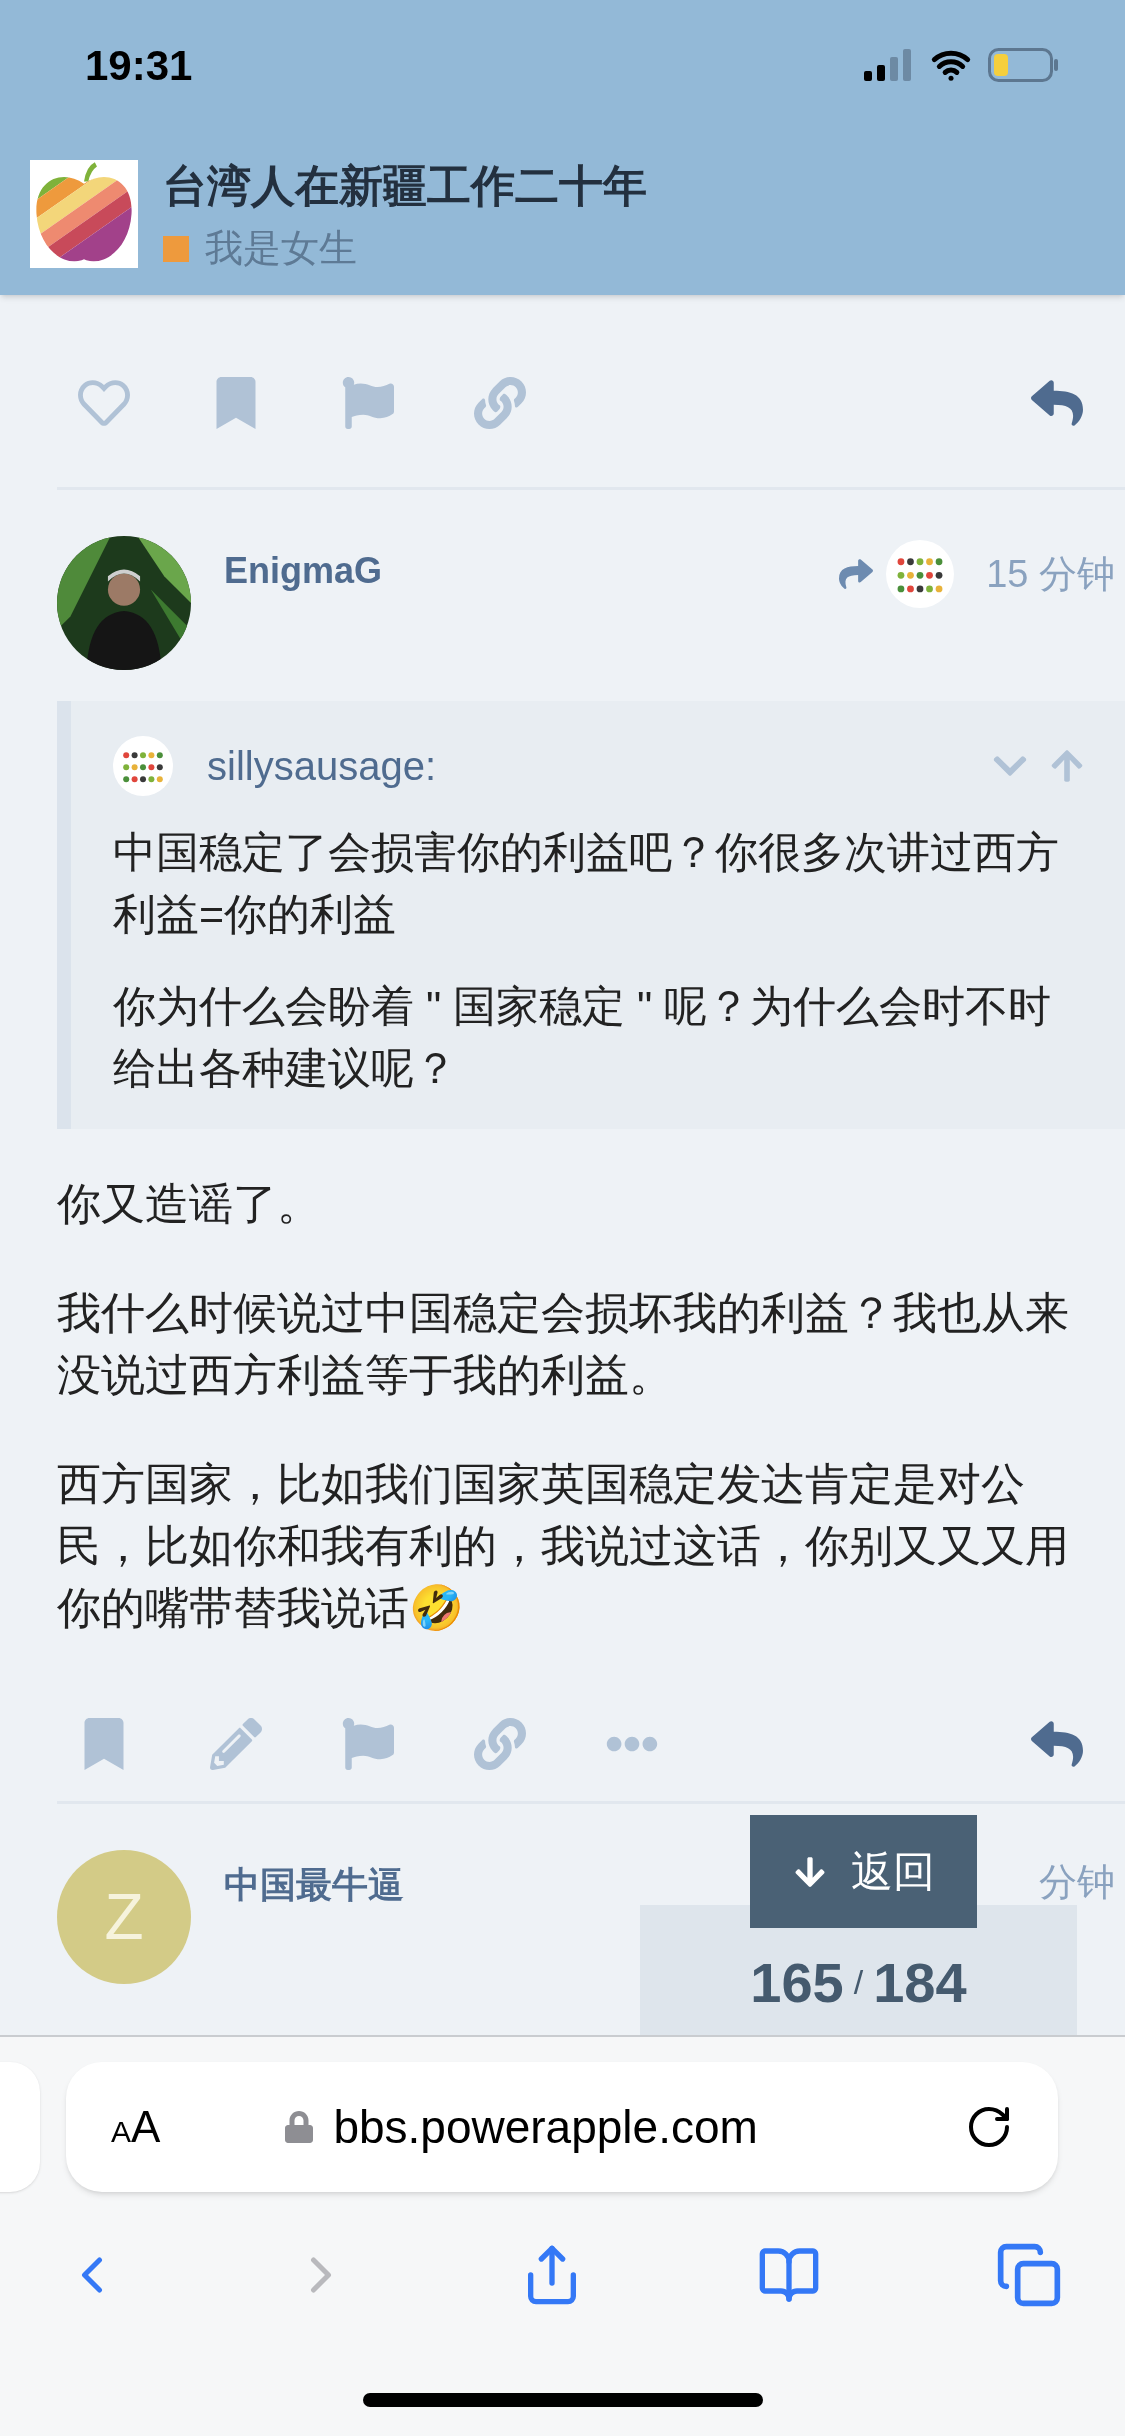  I want to click on letter-avatar: Z, so click(124, 1917).